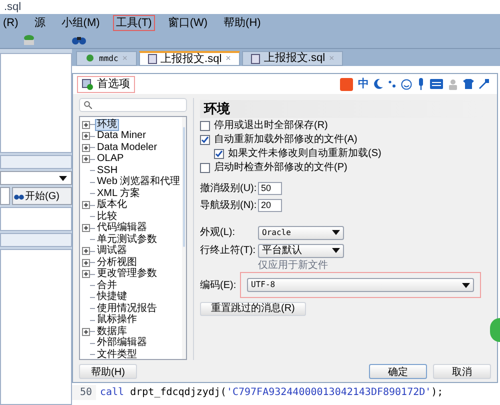  What do you see at coordinates (436, 84) in the screenshot?
I see `keyboard-icon` at bounding box center [436, 84].